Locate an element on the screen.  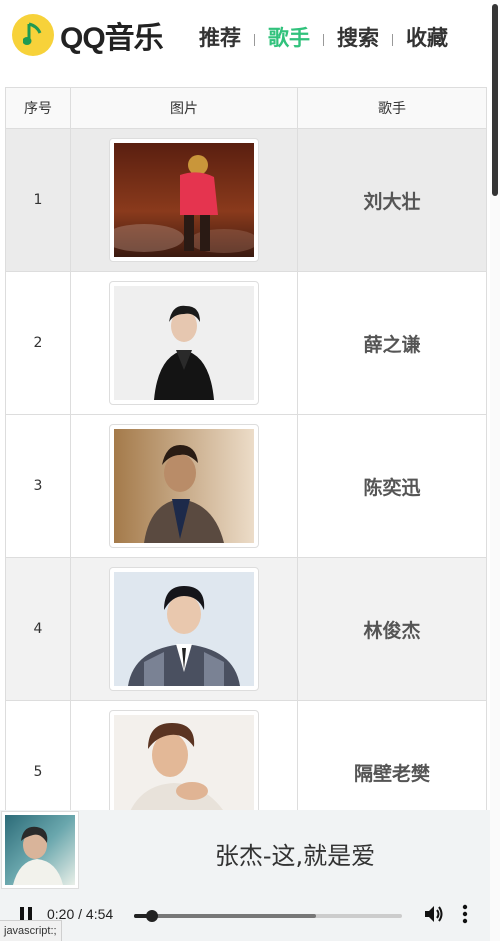
table-header-row: 序号 图片 歌手 is located at coordinates (246, 108).